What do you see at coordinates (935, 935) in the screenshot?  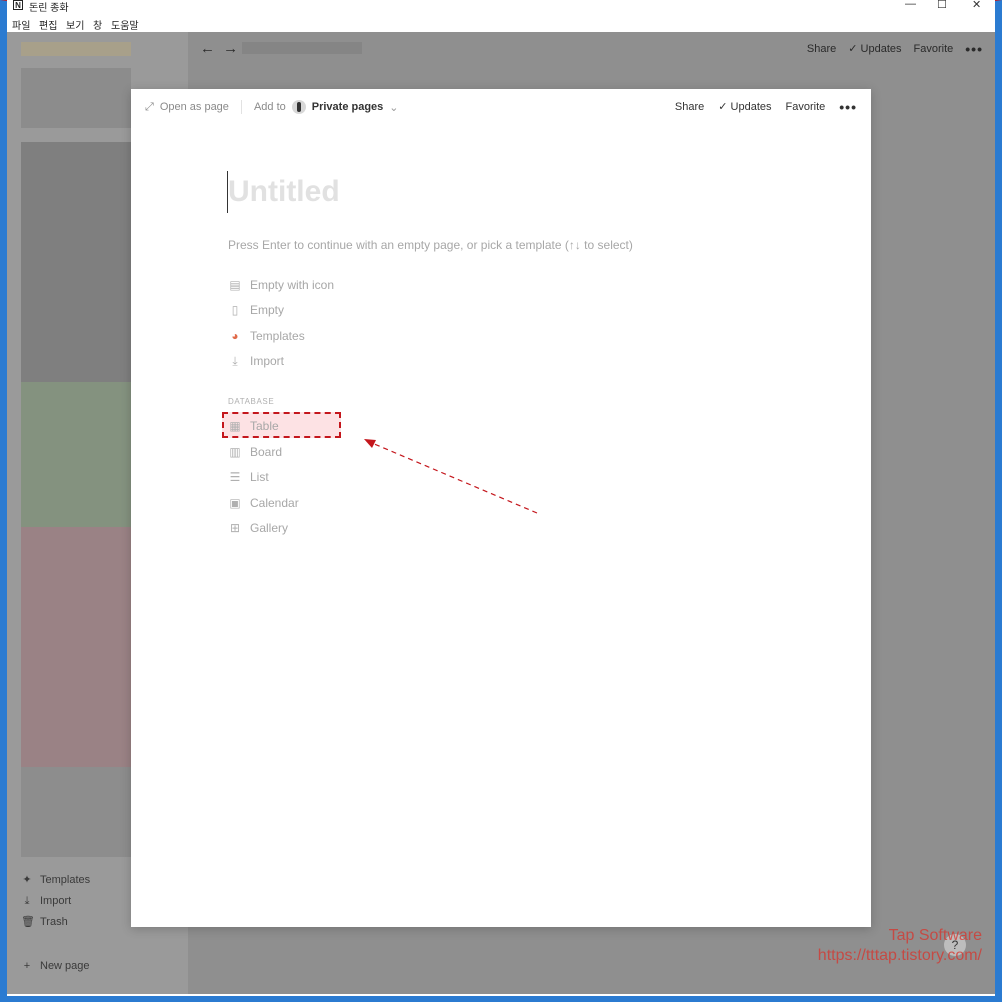 I see `watermark-line-1: Tap Software` at bounding box center [935, 935].